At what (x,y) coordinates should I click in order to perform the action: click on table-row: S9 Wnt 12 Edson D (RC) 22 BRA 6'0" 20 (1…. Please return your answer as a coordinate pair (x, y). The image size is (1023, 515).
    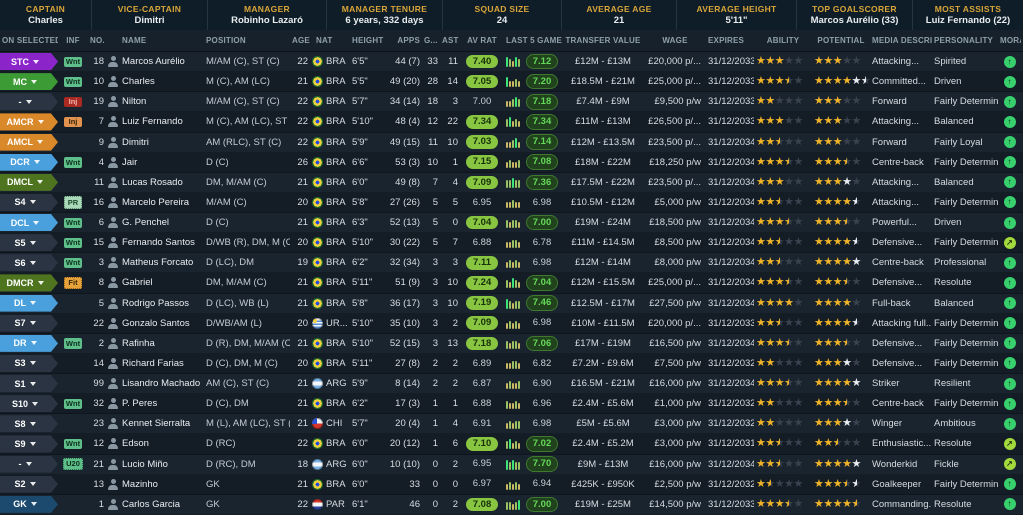
    Looking at the image, I should click on (511, 444).